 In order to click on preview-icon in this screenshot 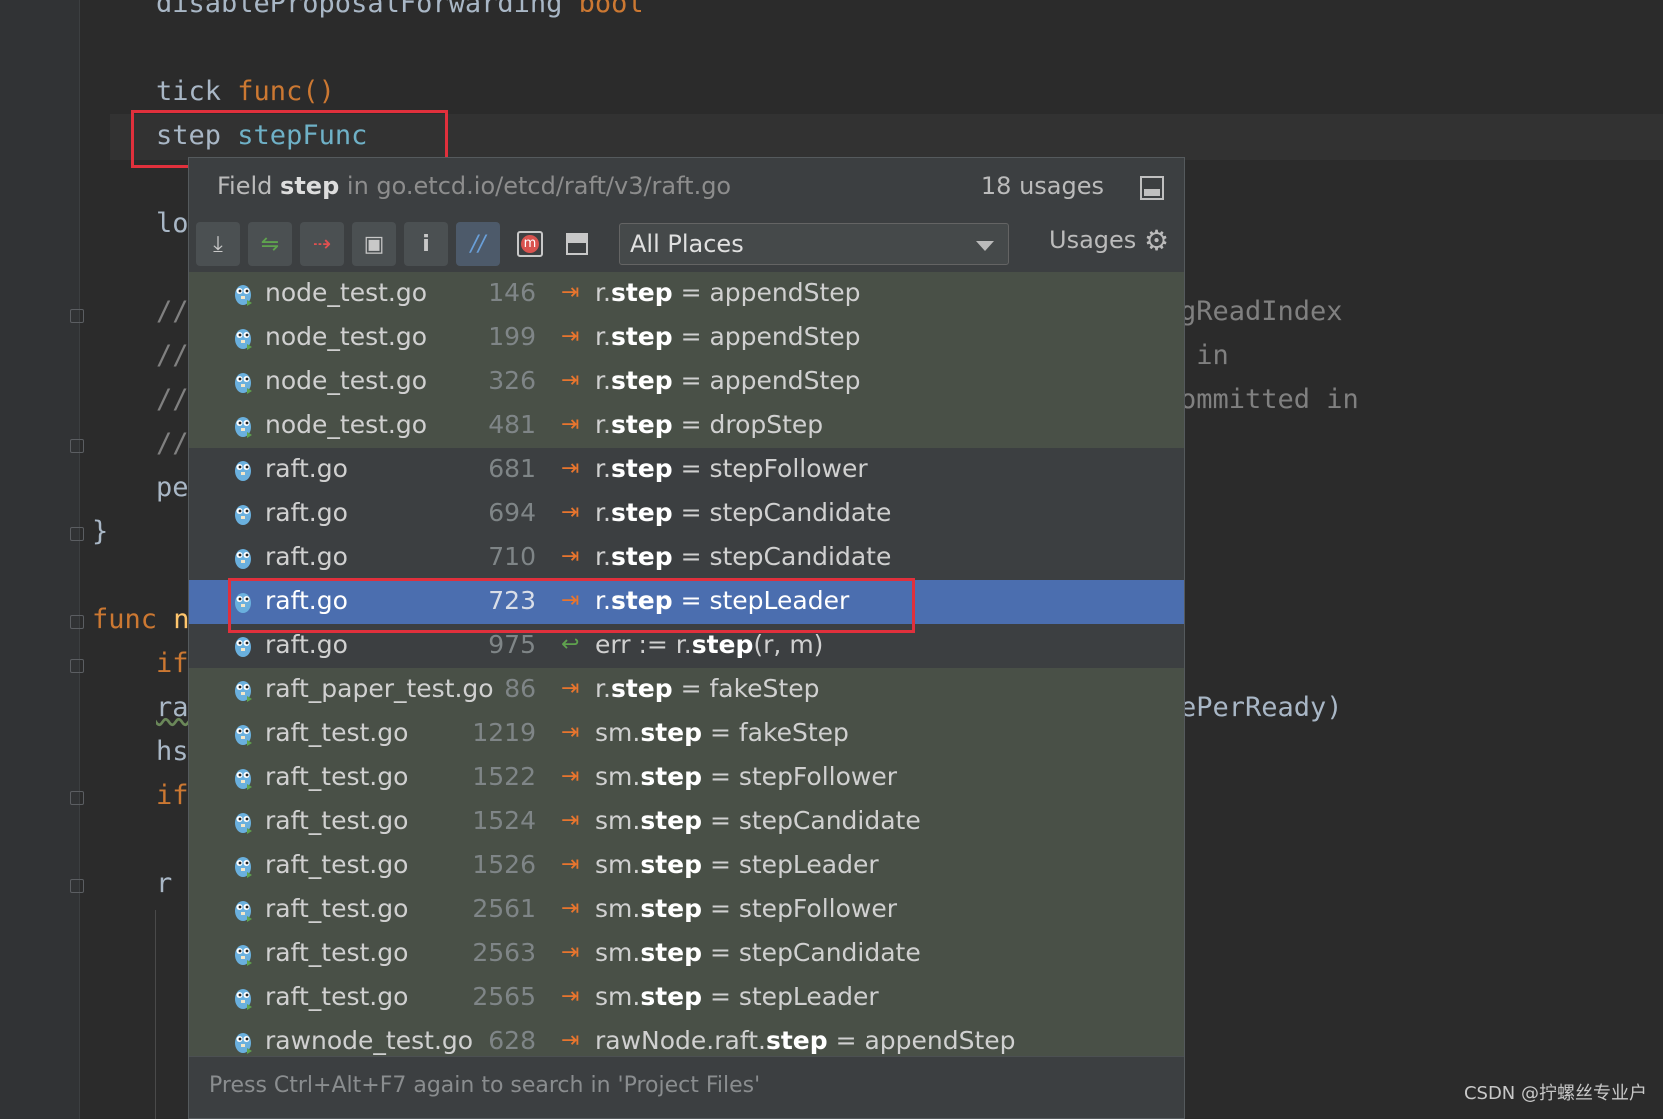, I will do `click(577, 244)`.